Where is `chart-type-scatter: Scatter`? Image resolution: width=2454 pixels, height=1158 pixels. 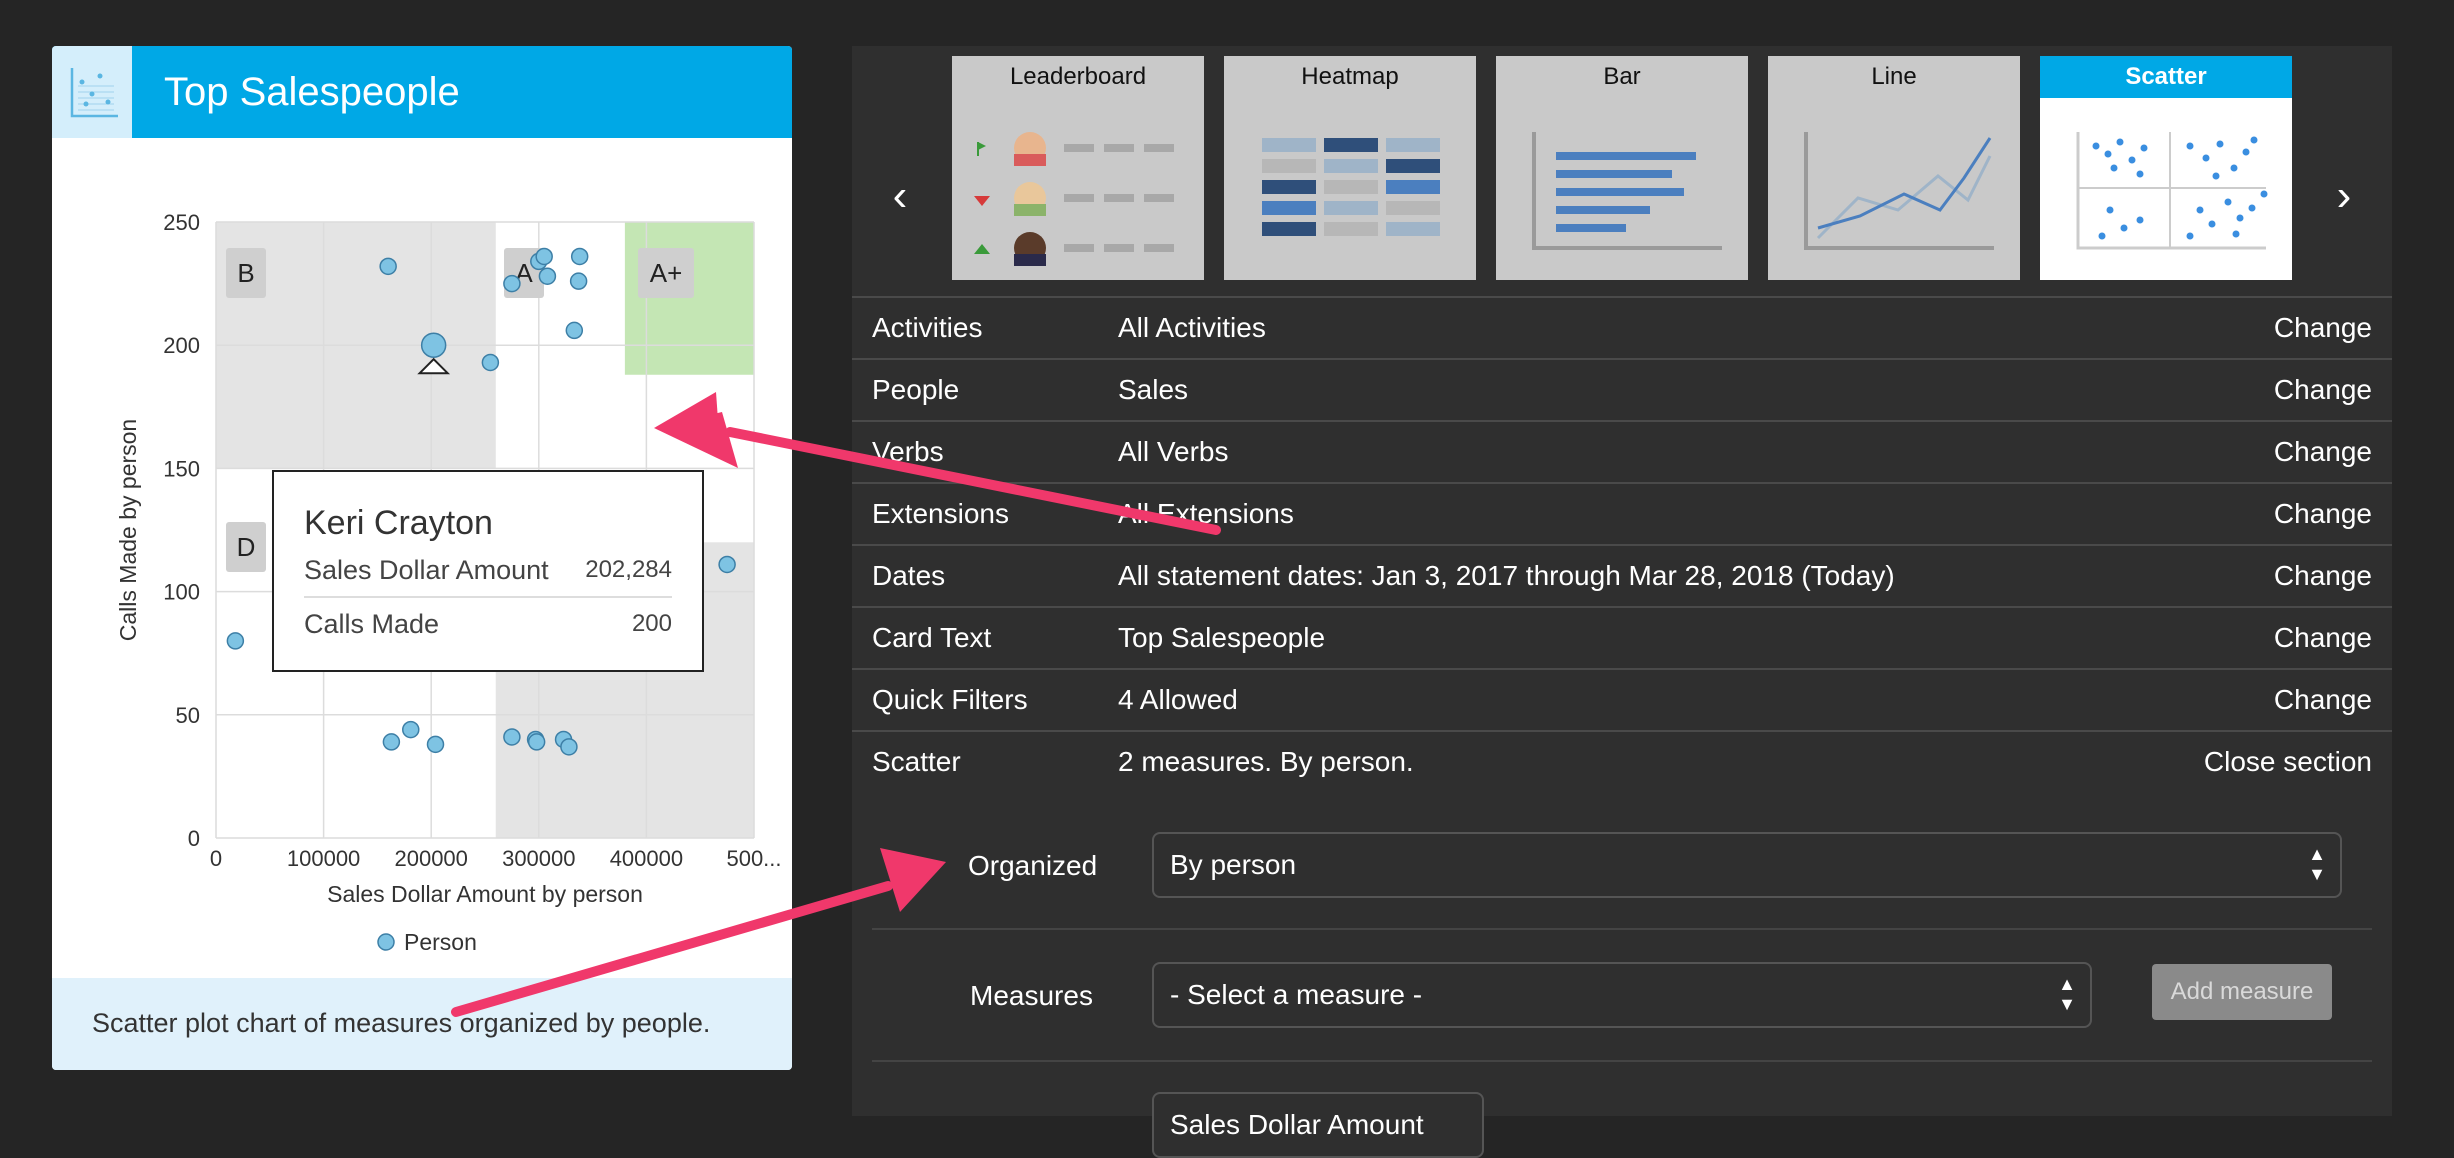
chart-type-scatter: Scatter is located at coordinates (2166, 168).